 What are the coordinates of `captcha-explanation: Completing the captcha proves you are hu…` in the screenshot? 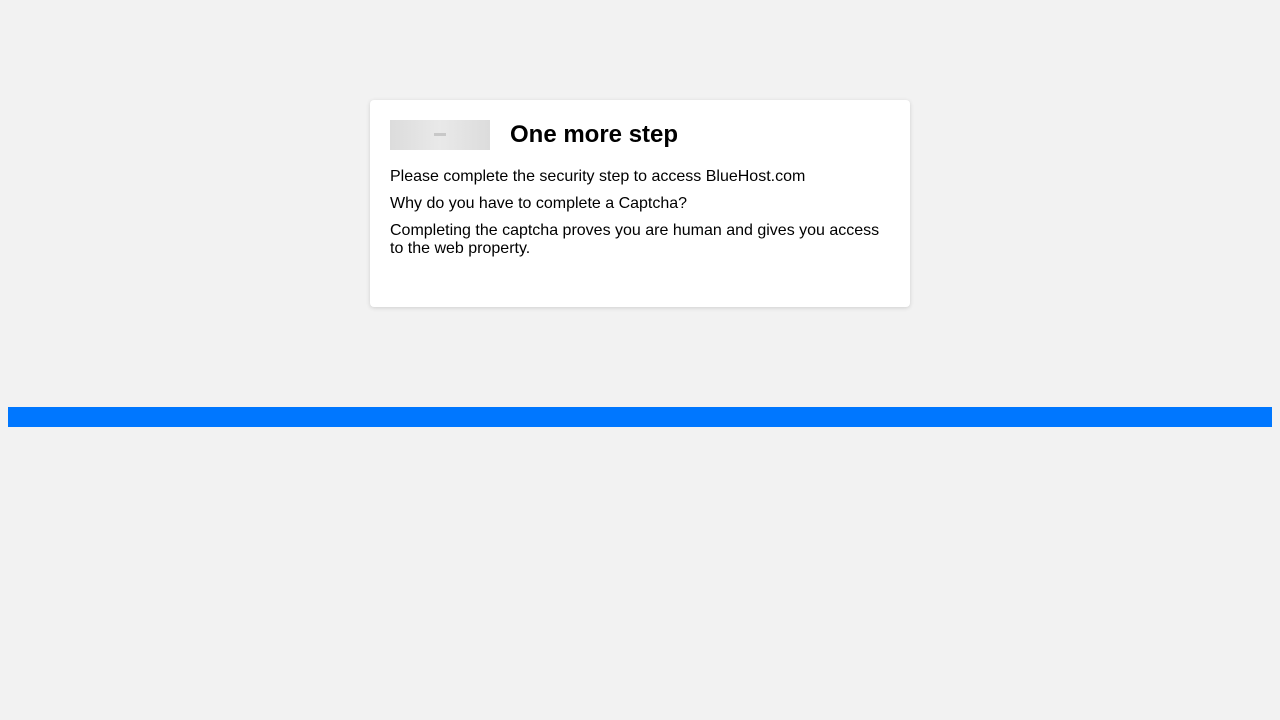 It's located at (635, 239).